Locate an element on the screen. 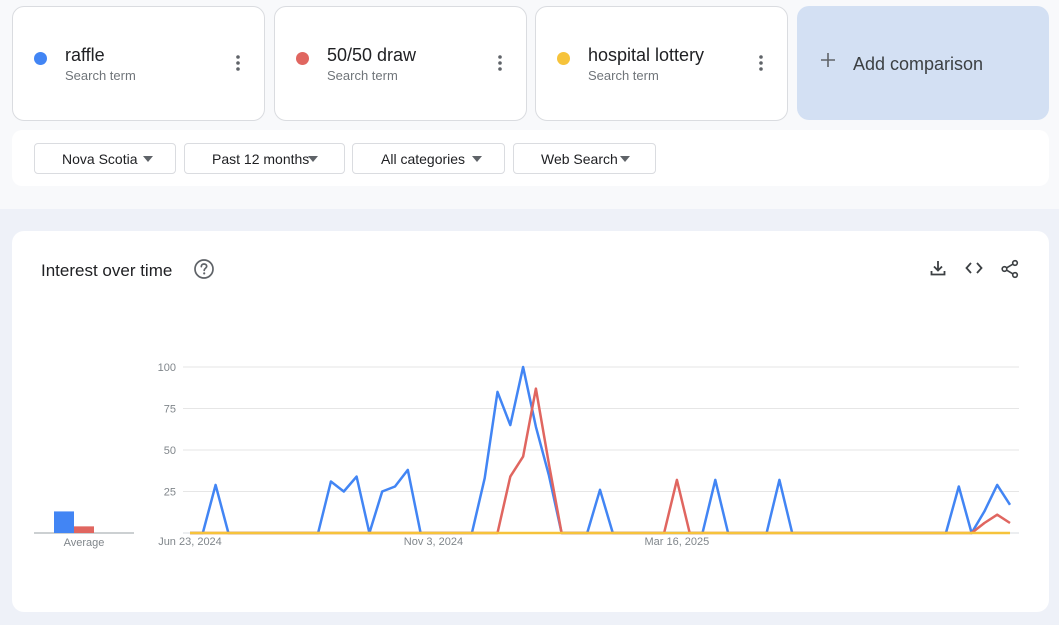  category-dropdown-label: All categories is located at coordinates (423, 159).